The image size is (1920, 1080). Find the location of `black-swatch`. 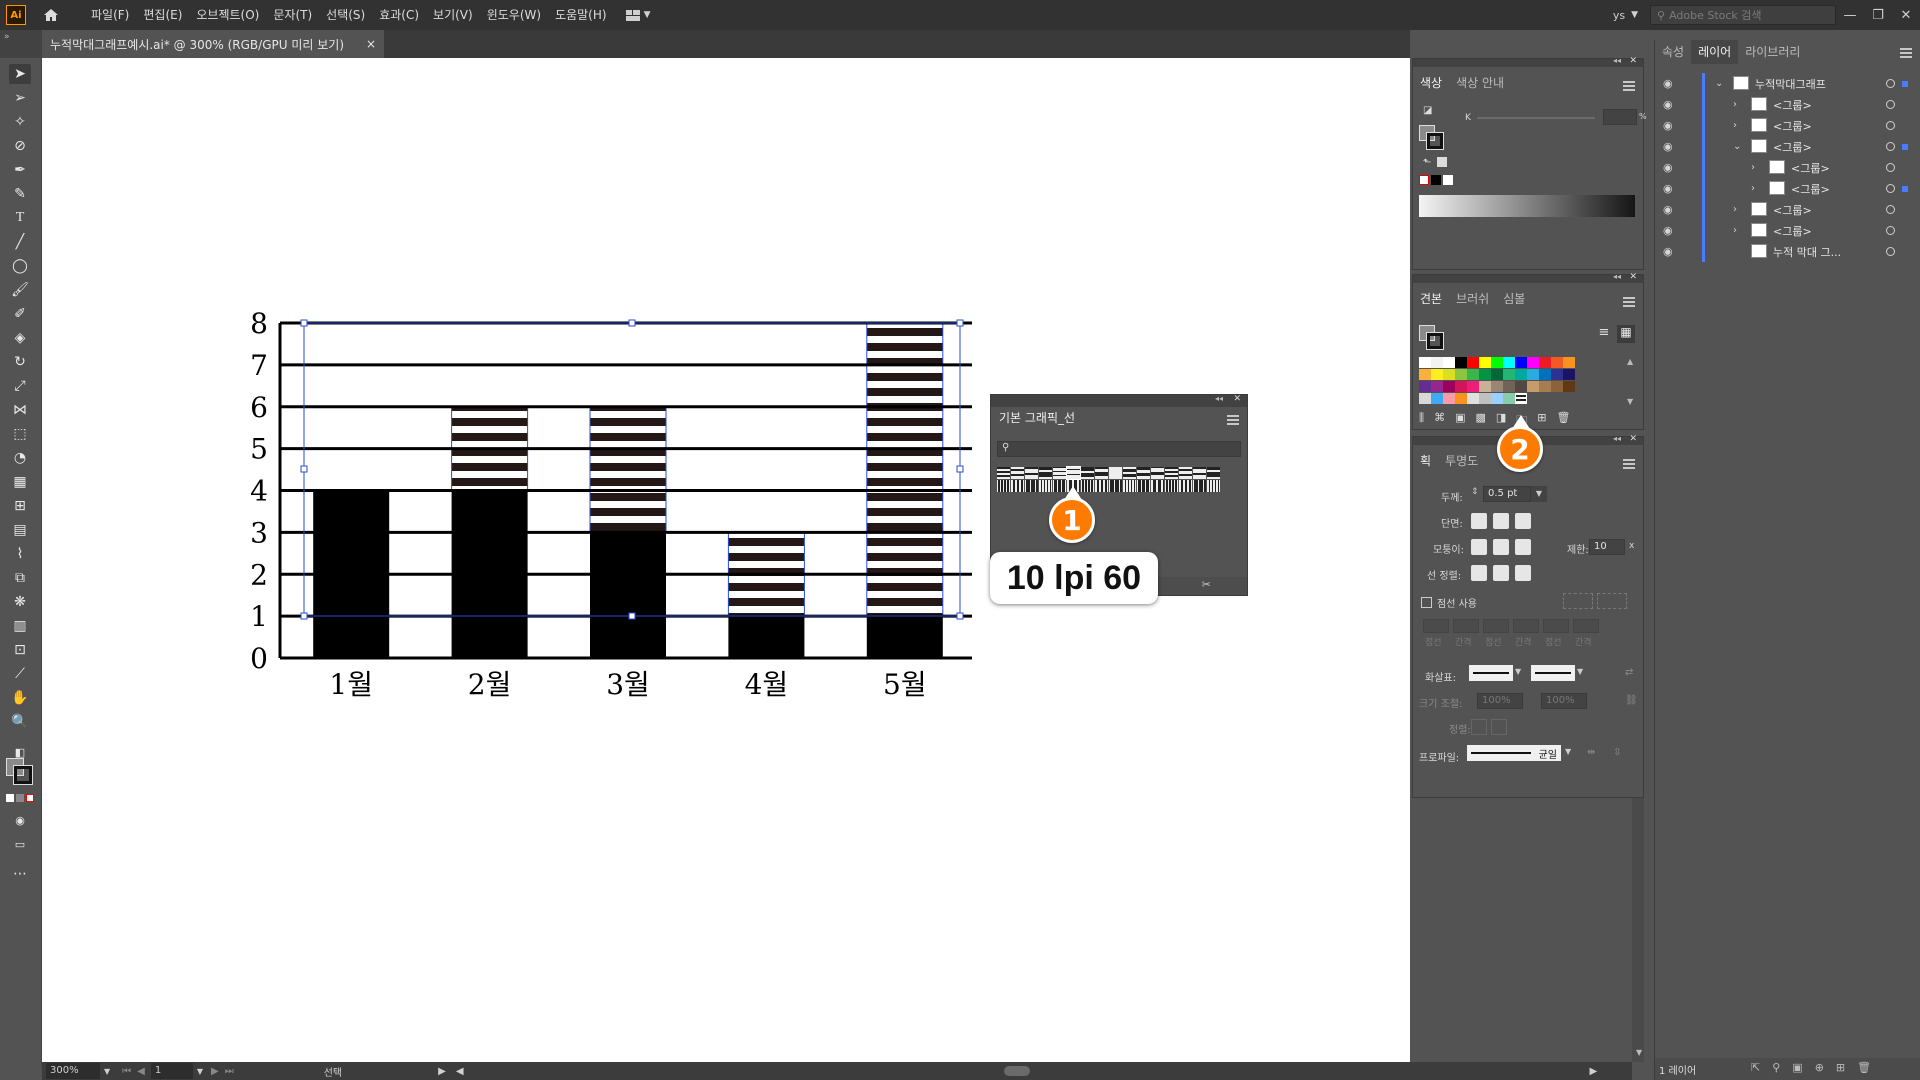

black-swatch is located at coordinates (1436, 180).